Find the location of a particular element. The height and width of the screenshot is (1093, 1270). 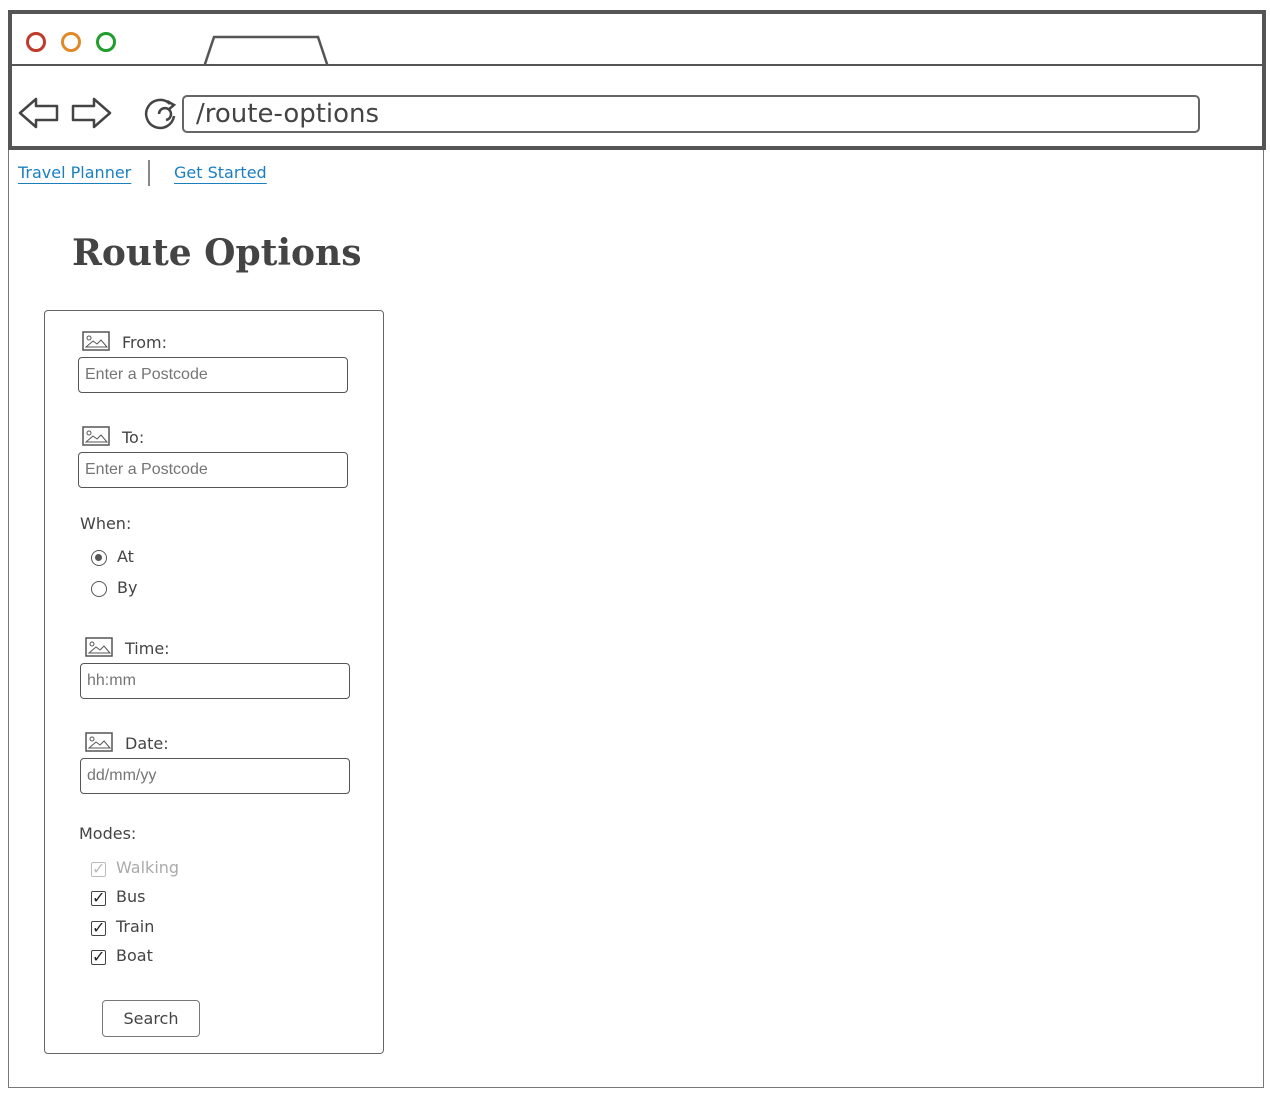

time-input is located at coordinates (215, 681).